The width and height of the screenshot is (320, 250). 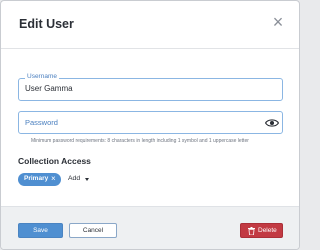 What do you see at coordinates (36, 178) in the screenshot?
I see `chip-label: Primary` at bounding box center [36, 178].